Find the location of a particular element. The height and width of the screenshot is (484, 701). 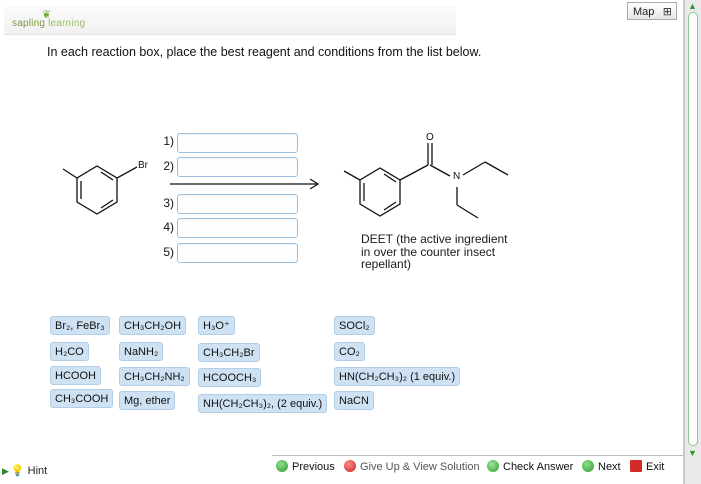

reagent-chip-hn-et2-1equiv: HN(CH₂CH₃)₂ (1 equiv.) is located at coordinates (397, 376).